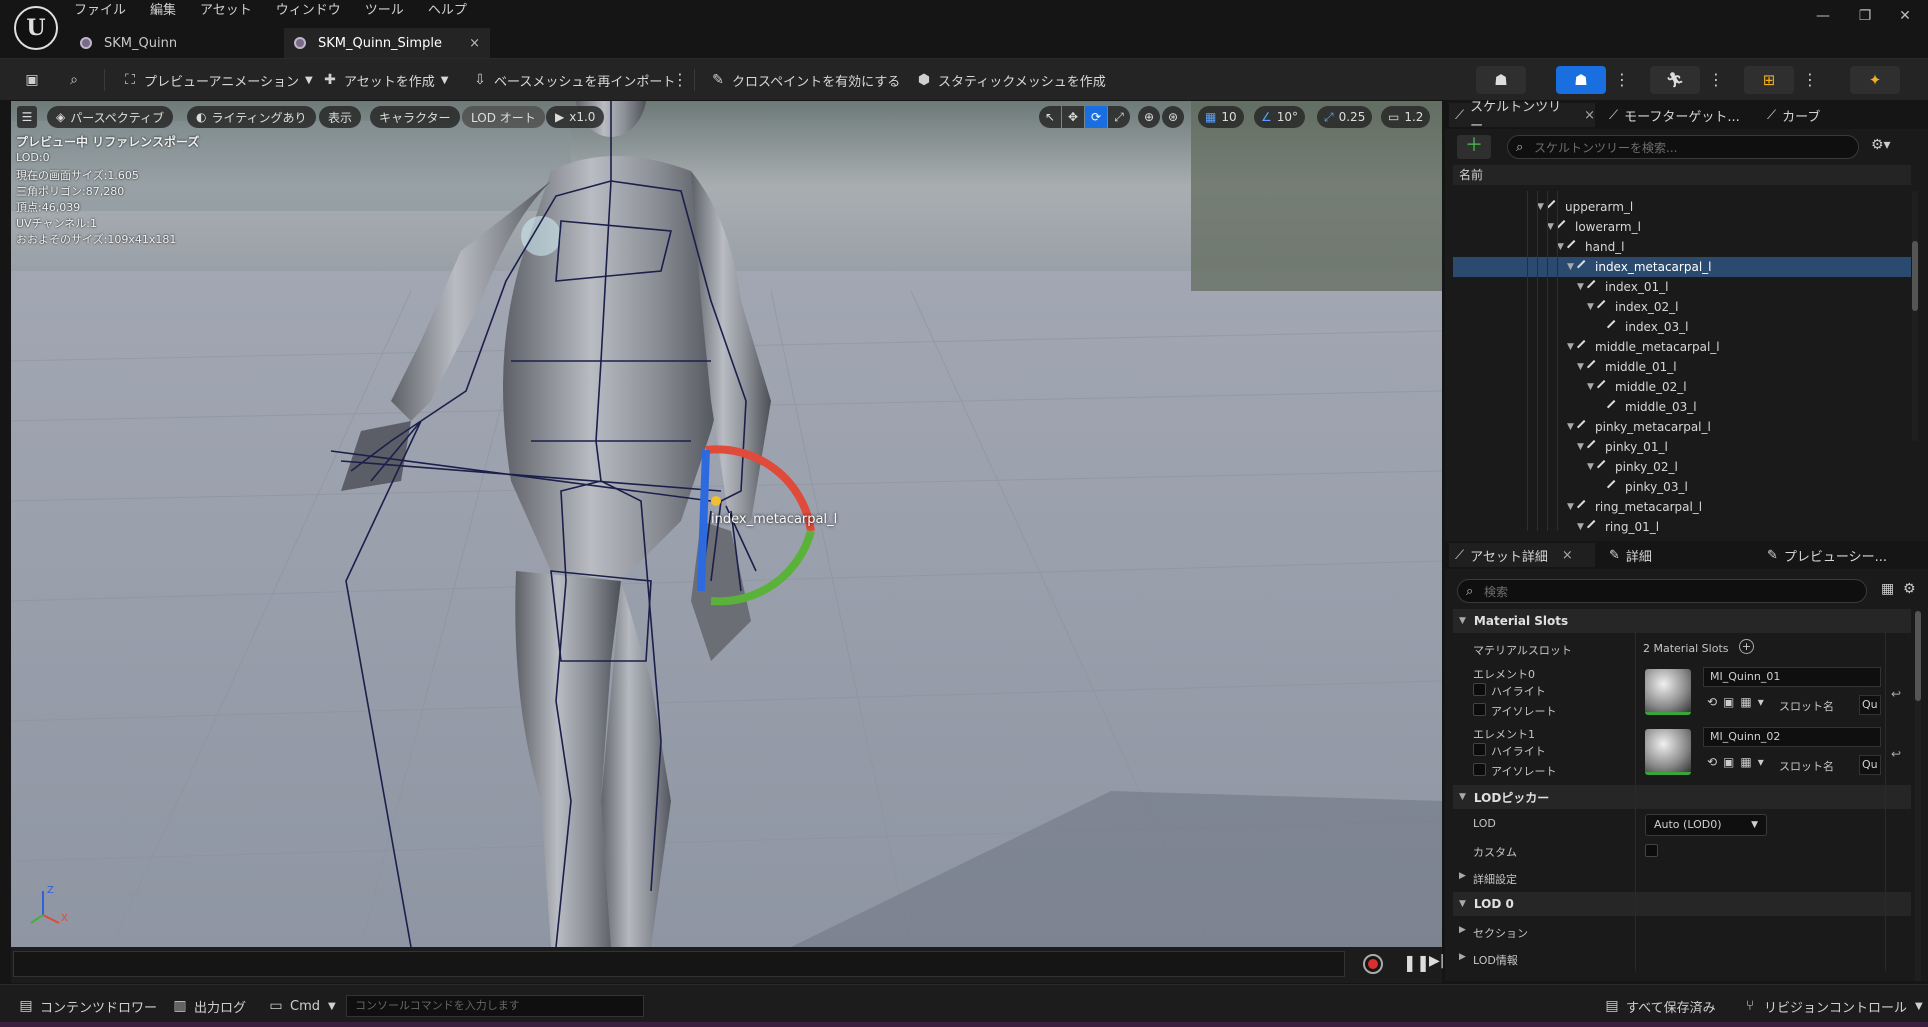 The width and height of the screenshot is (1928, 1027). I want to click on blueprint-options-kebab: ⋮, so click(1810, 80).